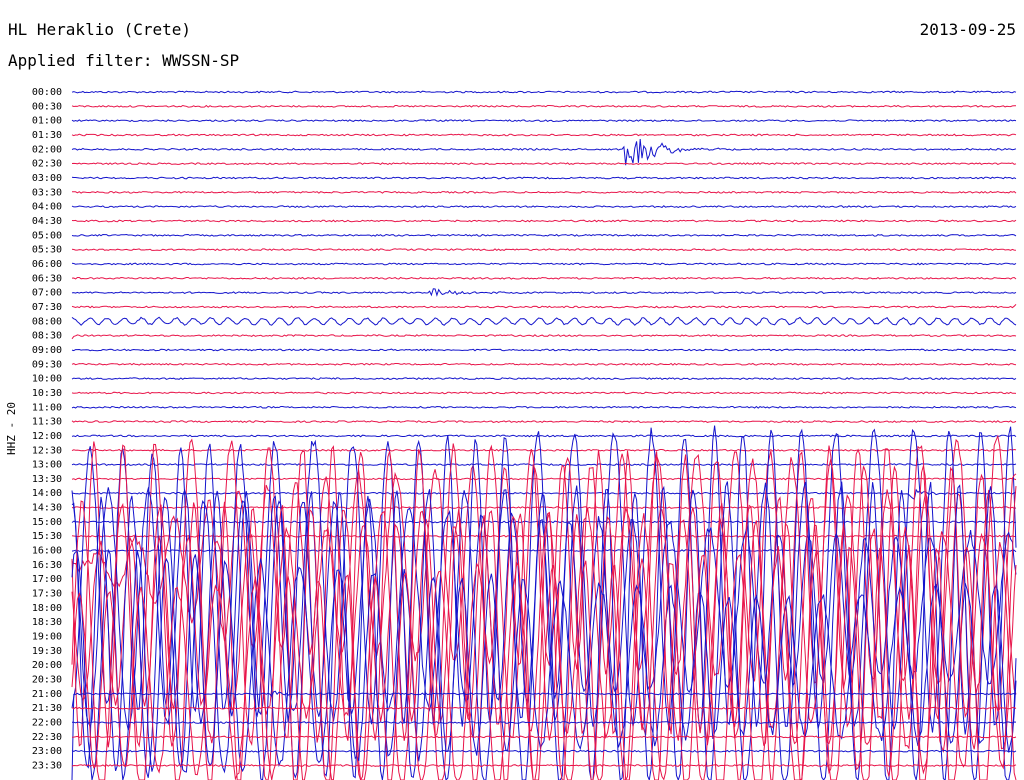 The height and width of the screenshot is (780, 1024). I want to click on time-tick-label: 16:30, so click(47, 565).